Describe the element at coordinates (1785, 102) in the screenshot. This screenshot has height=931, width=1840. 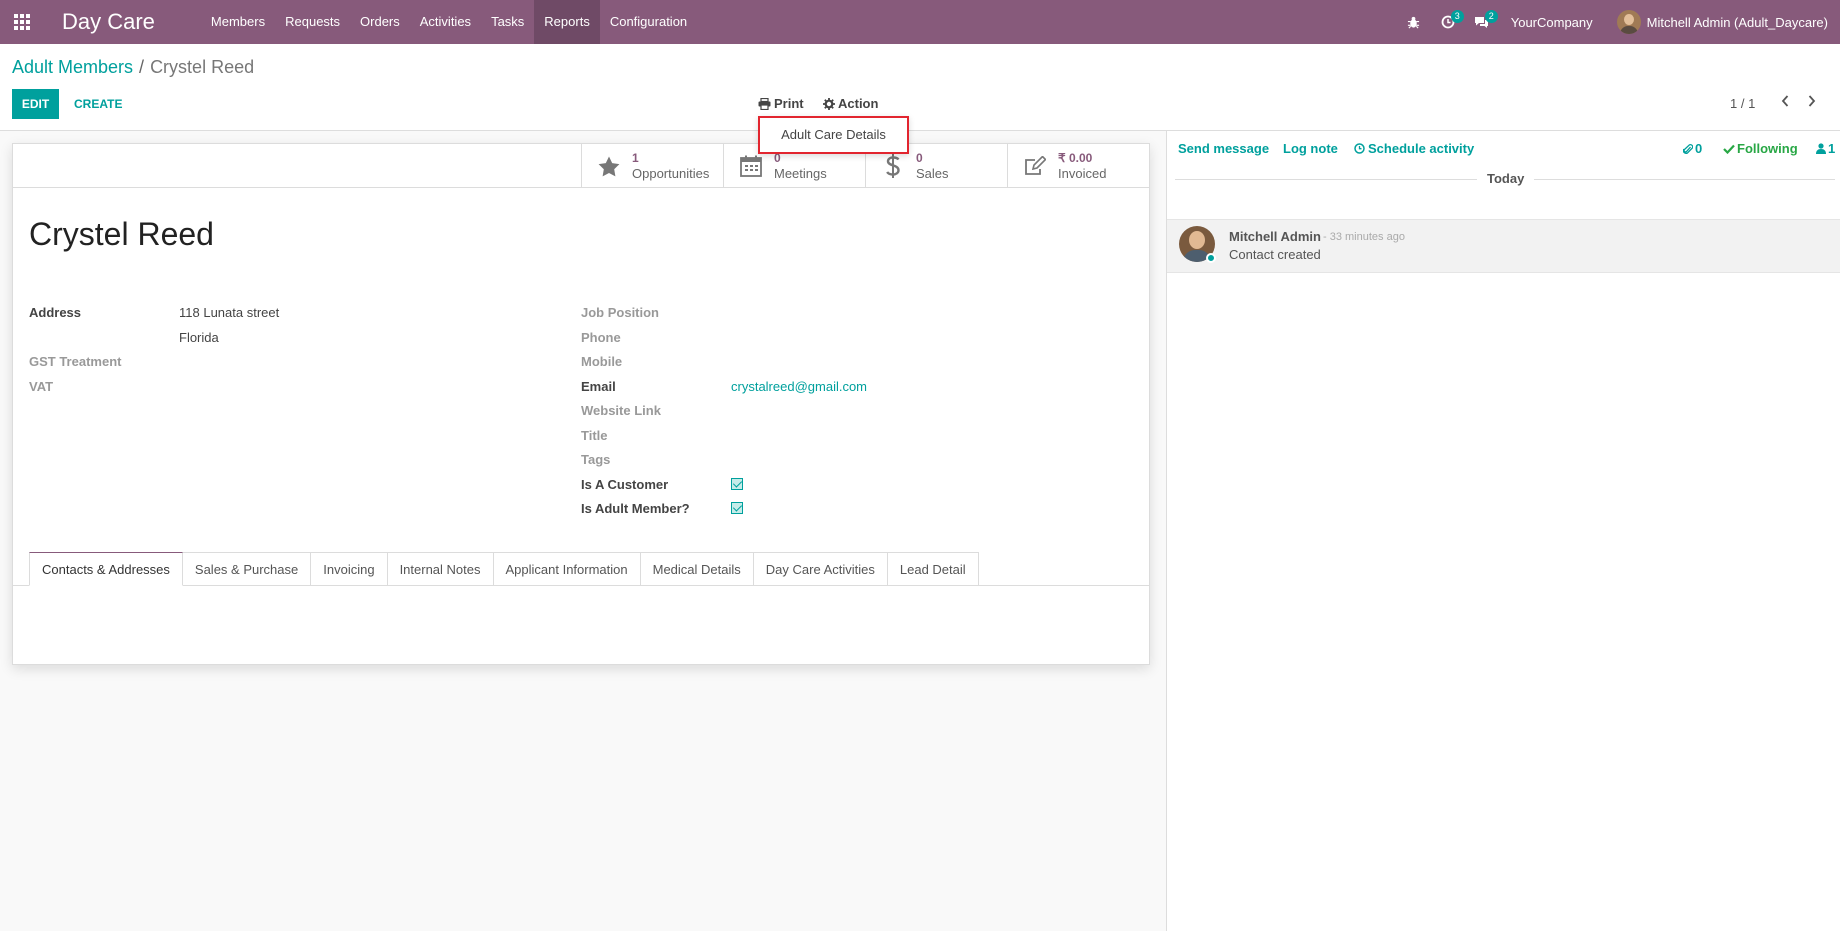
I see `chevron-left-icon` at that location.